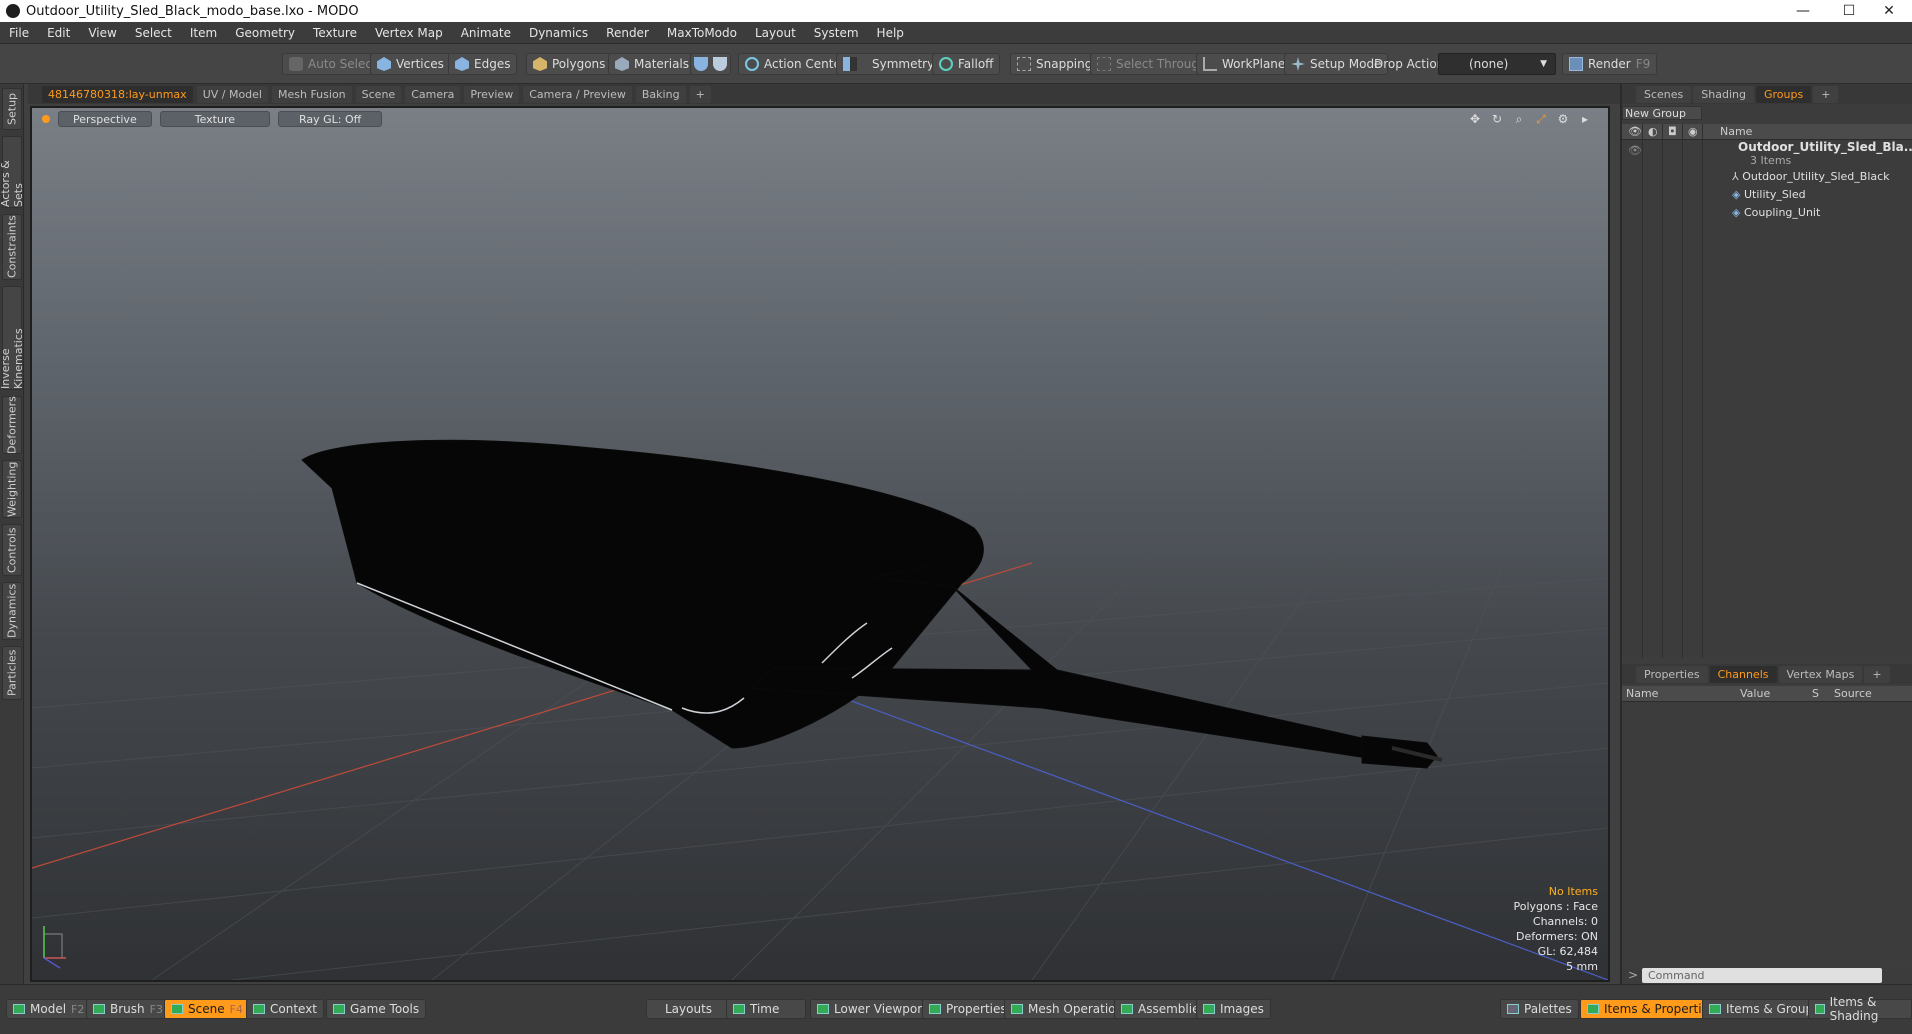 Image resolution: width=1912 pixels, height=1034 pixels. I want to click on tab-groups: Groups, so click(1783, 94).